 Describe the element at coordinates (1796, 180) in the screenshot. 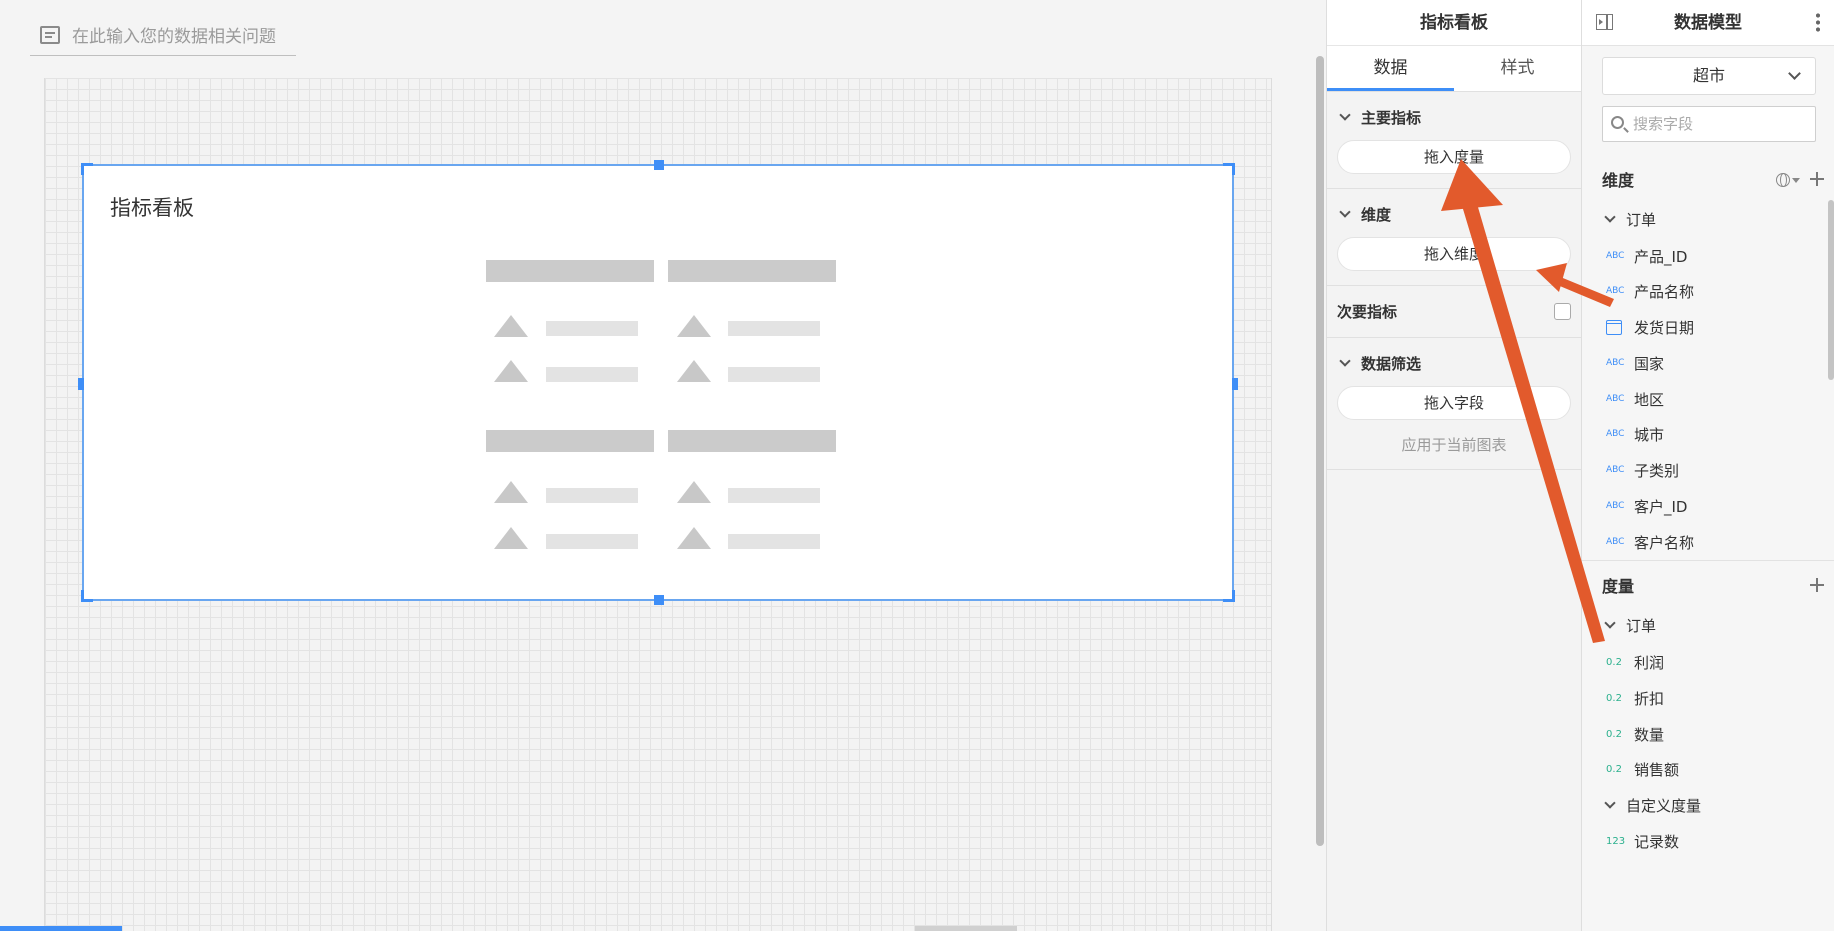

I see `caret-down-icon` at that location.